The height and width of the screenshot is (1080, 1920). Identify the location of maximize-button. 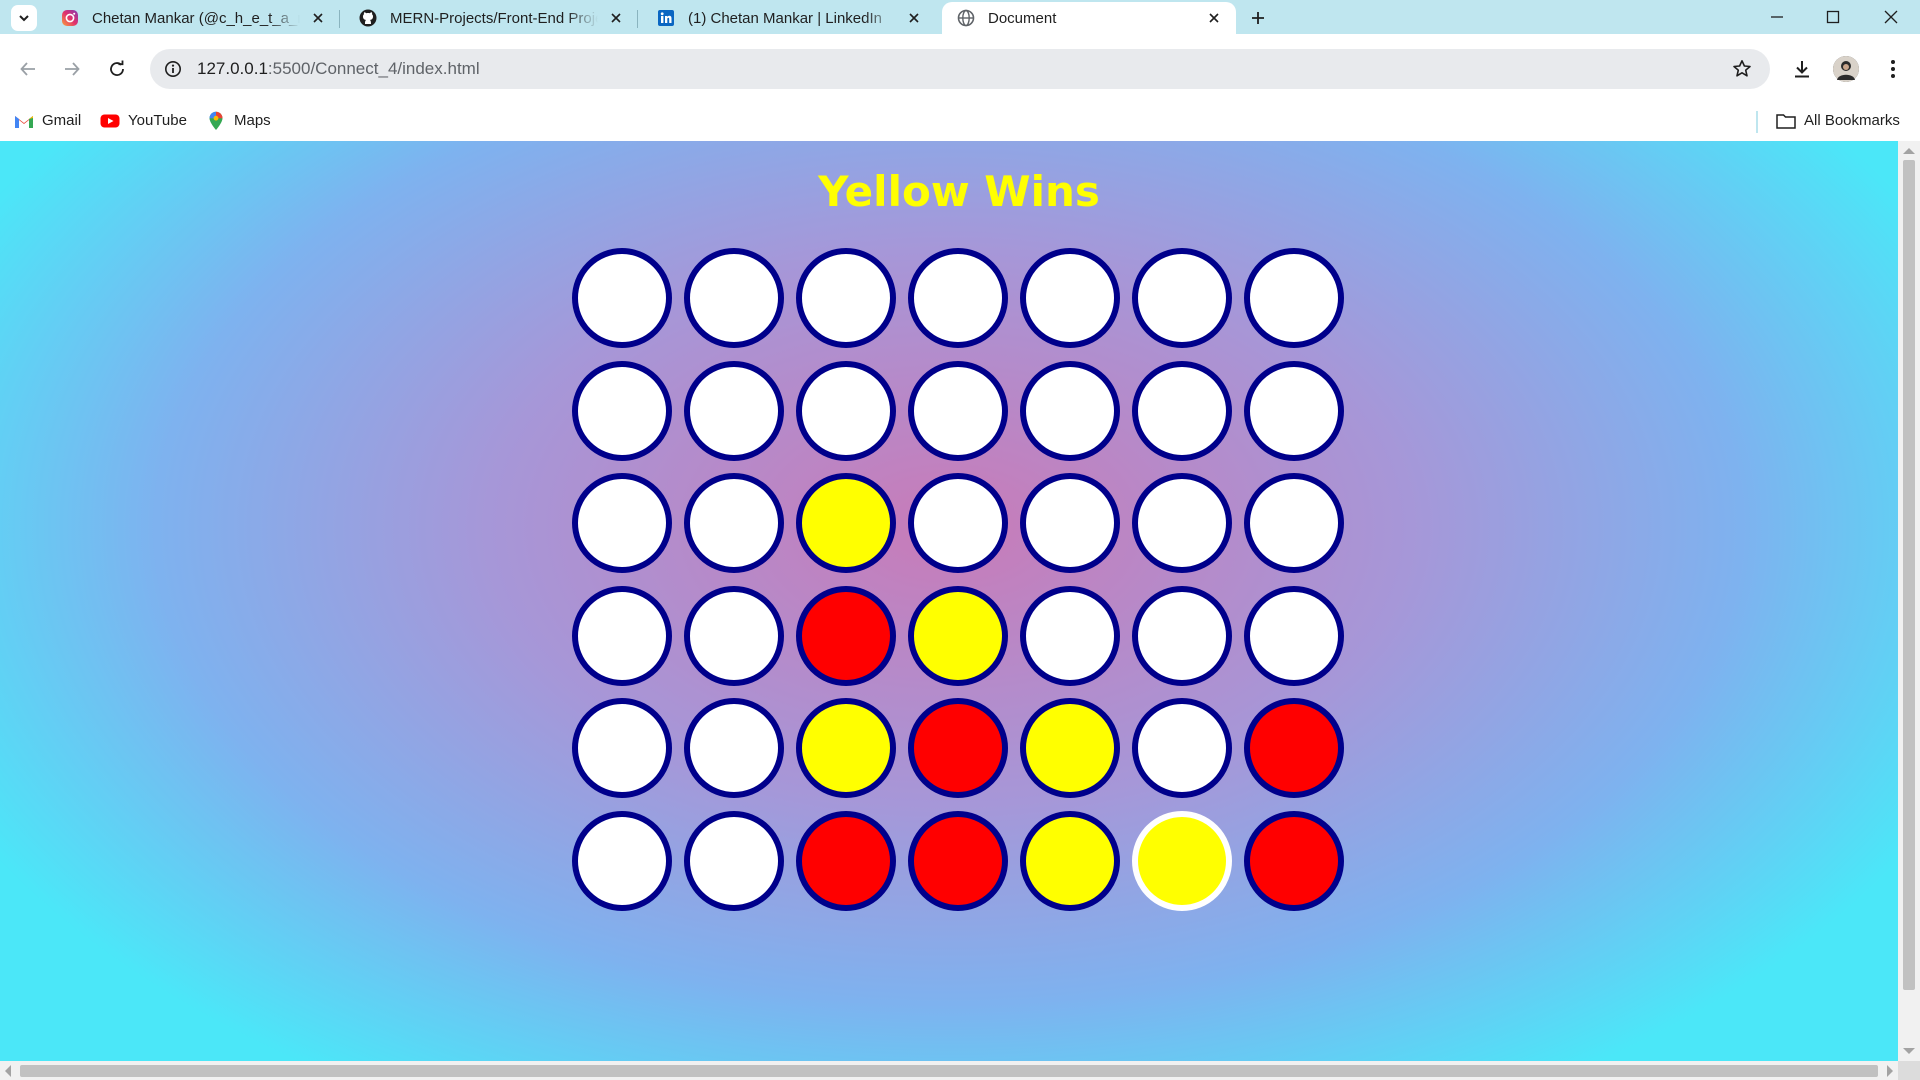
(1833, 17).